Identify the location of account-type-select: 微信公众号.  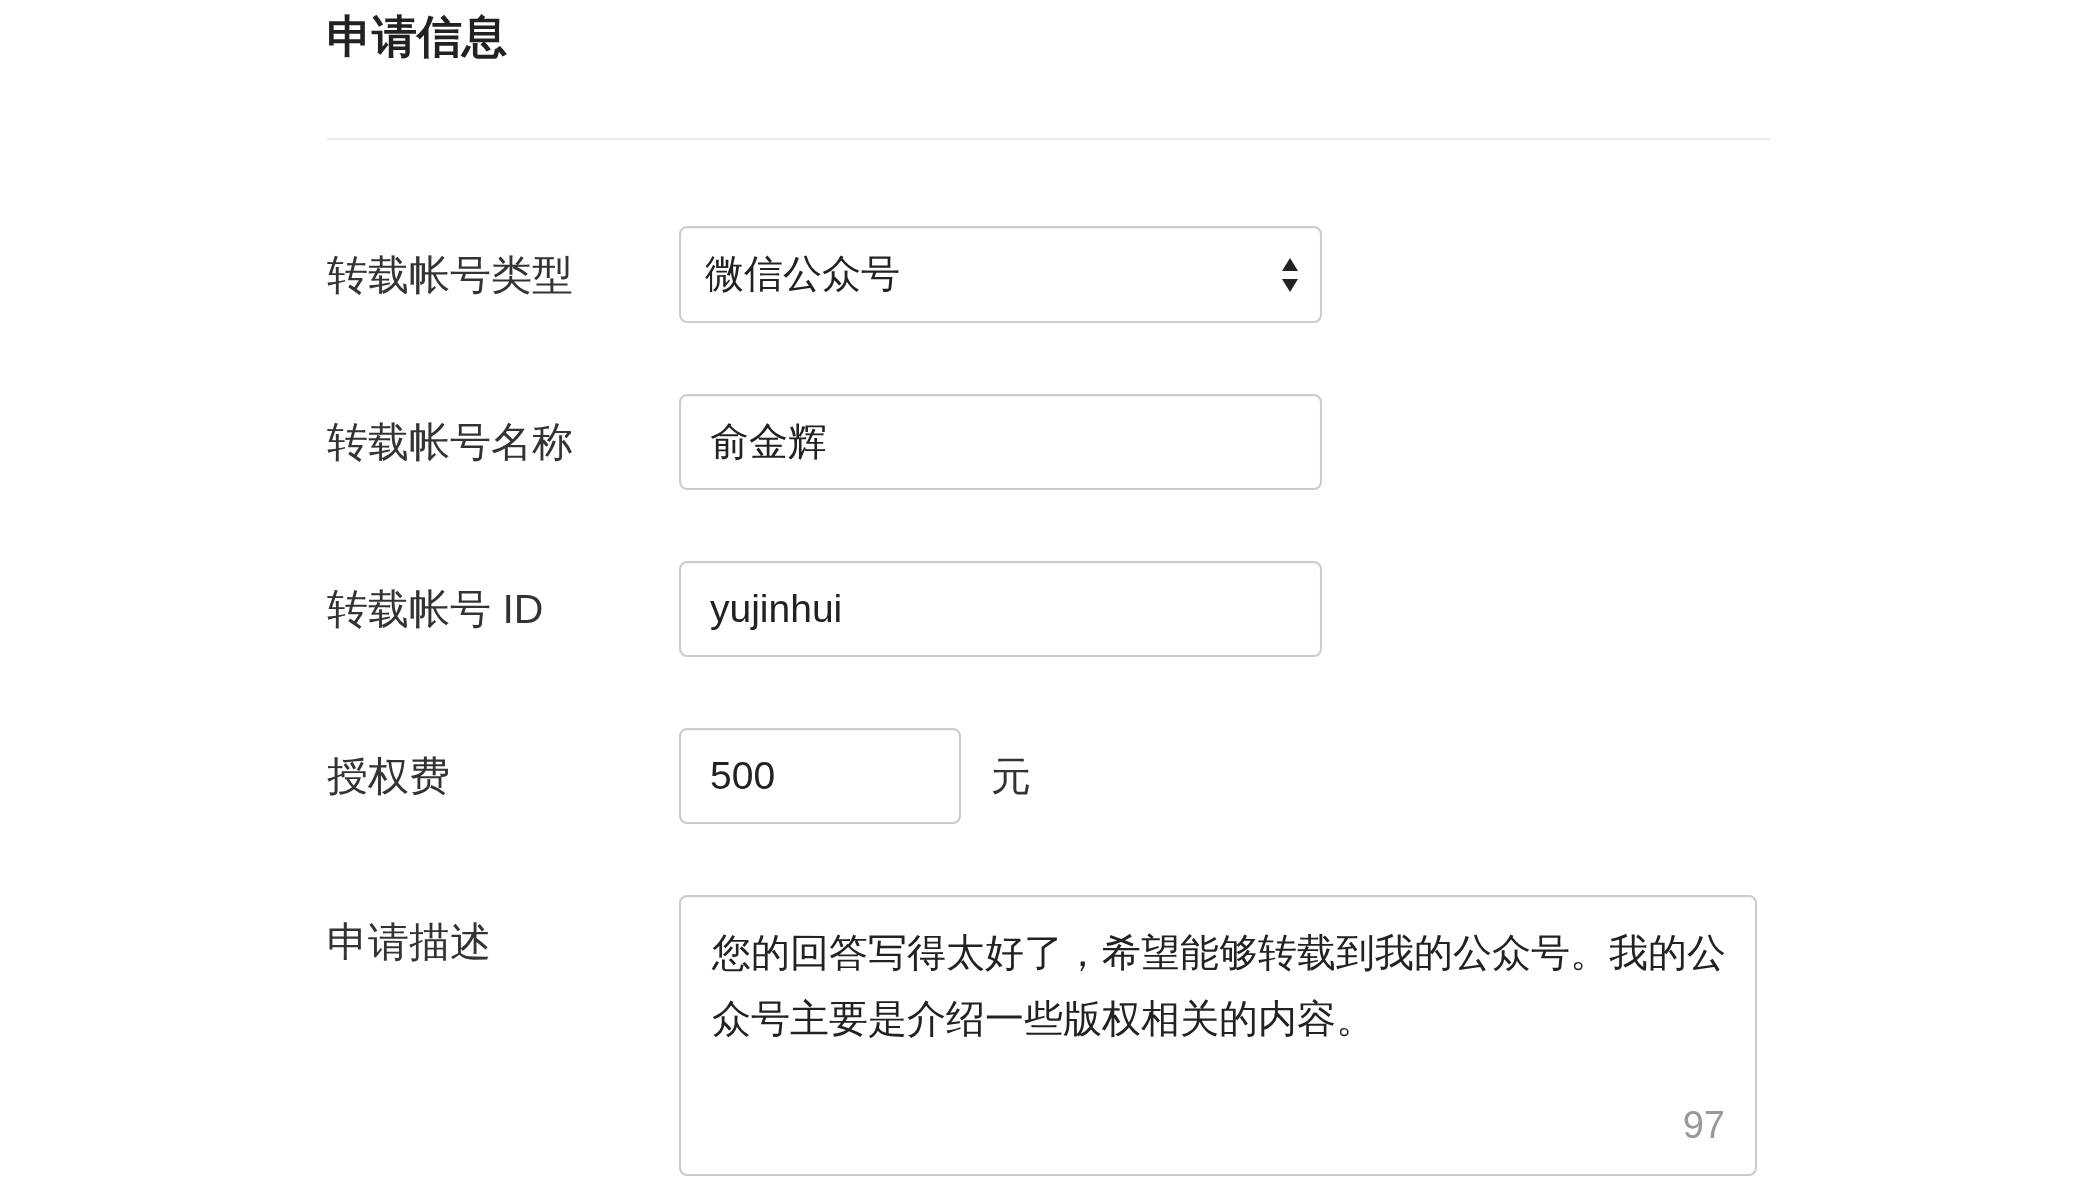
(1000, 274).